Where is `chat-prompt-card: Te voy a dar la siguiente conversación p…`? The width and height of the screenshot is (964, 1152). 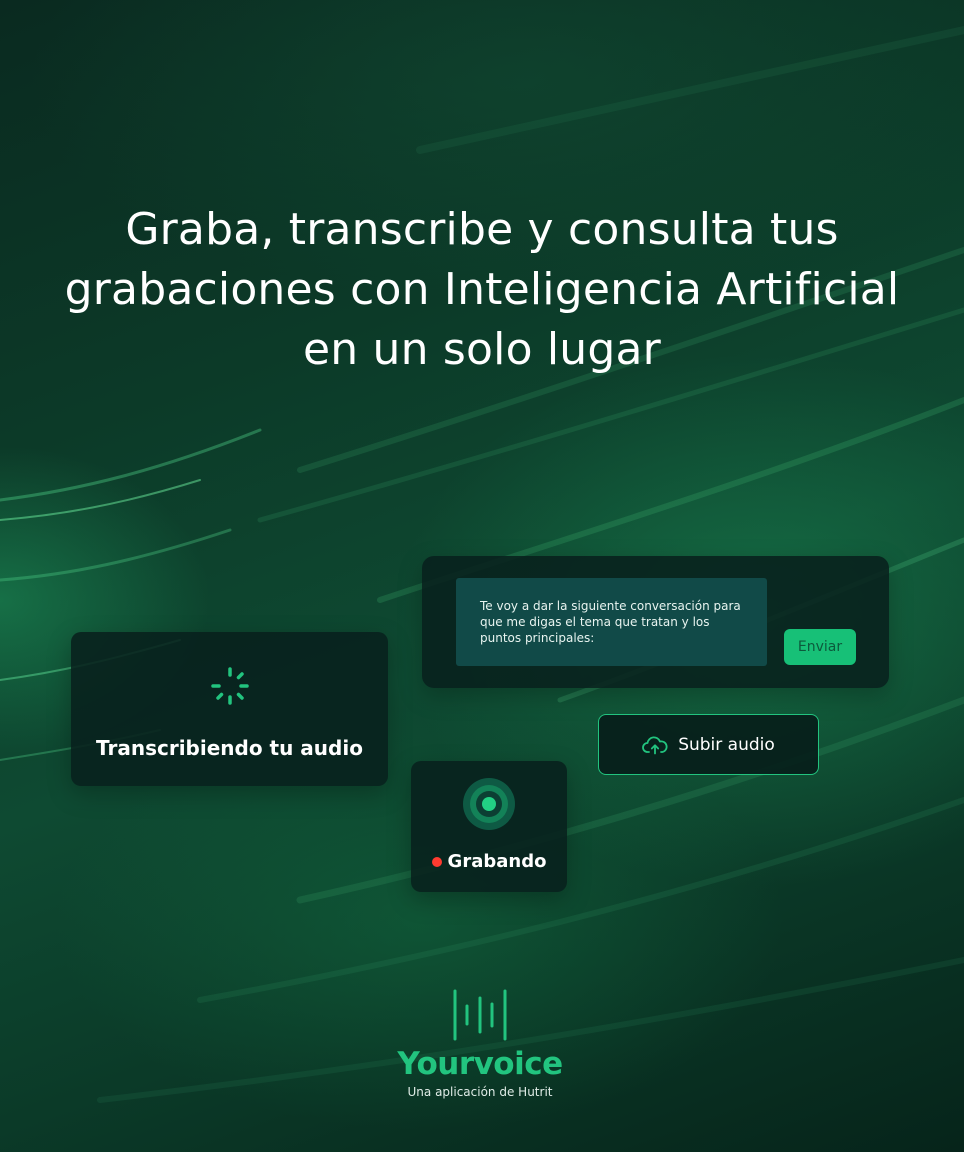 chat-prompt-card: Te voy a dar la siguiente conversación p… is located at coordinates (655, 622).